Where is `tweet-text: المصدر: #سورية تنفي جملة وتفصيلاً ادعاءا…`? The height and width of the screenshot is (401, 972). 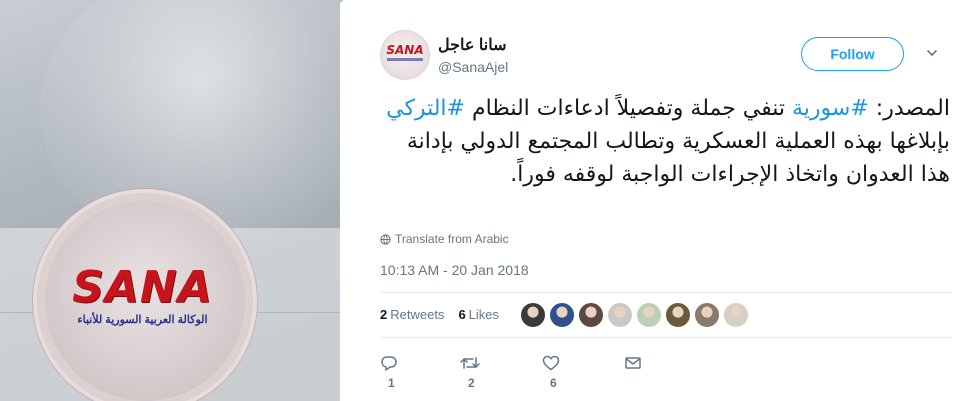
tweet-text: المصدر: #سورية تنفي جملة وتفصيلاً ادعاءا… is located at coordinates (664, 141).